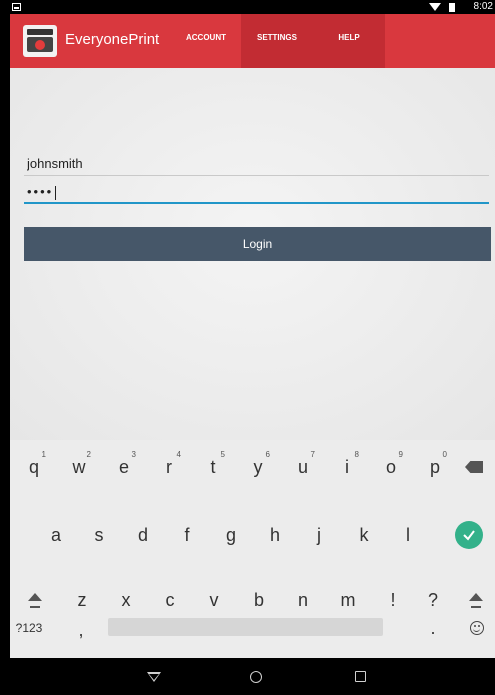 This screenshot has width=495, height=695. I want to click on key-o: o9, so click(391, 467).